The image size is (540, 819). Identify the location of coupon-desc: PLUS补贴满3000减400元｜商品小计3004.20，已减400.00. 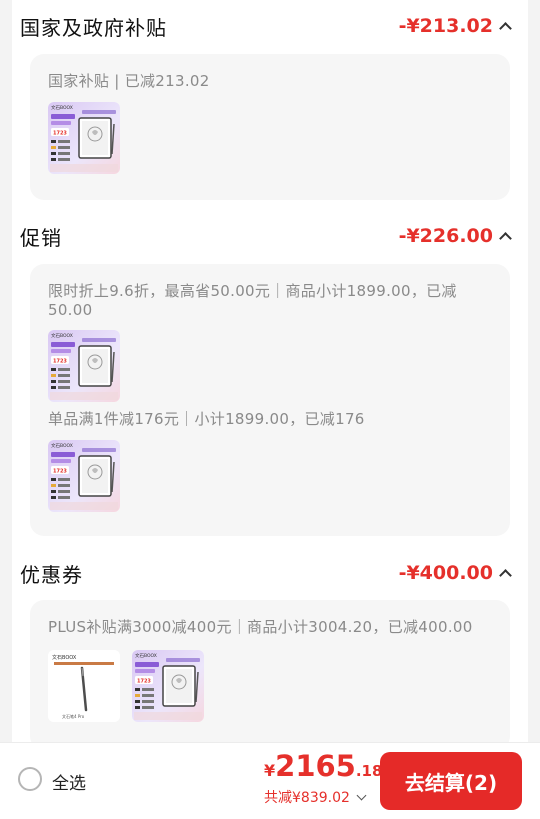
(260, 627).